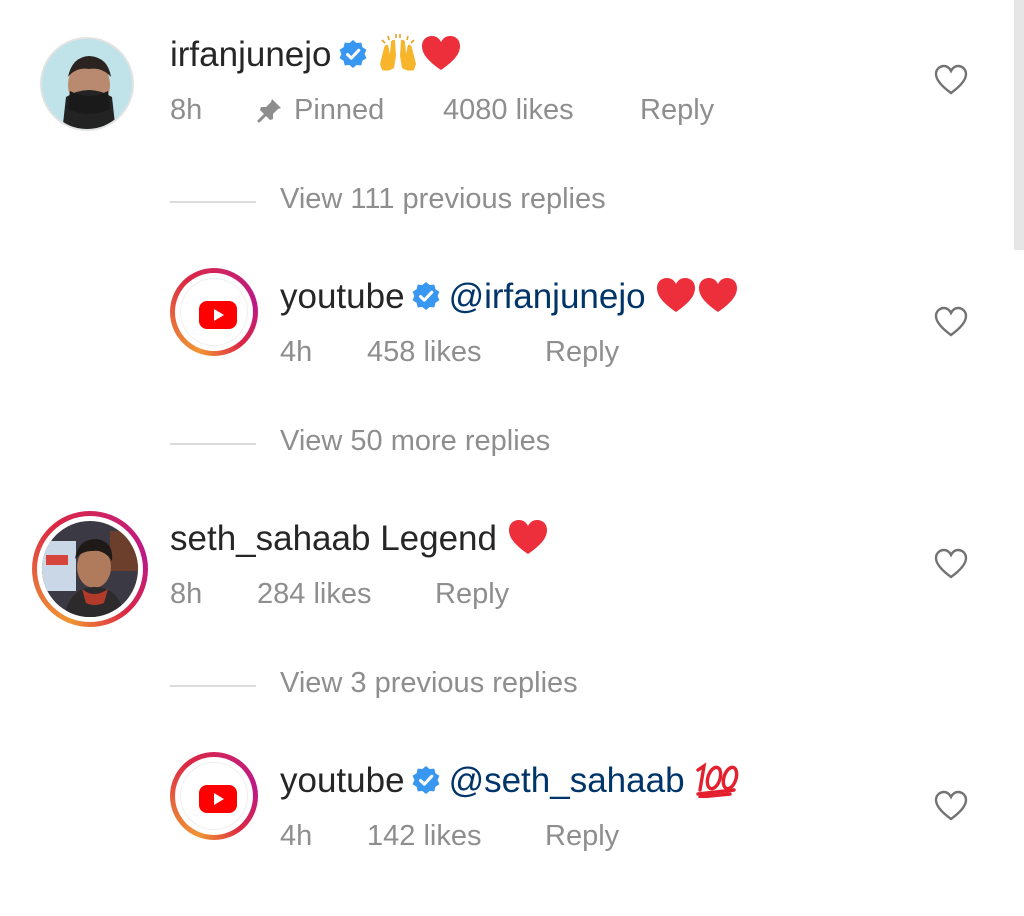 Image resolution: width=1024 pixels, height=916 pixels. Describe the element at coordinates (547, 296) in the screenshot. I see `mention-link: @irfanjunejo` at that location.